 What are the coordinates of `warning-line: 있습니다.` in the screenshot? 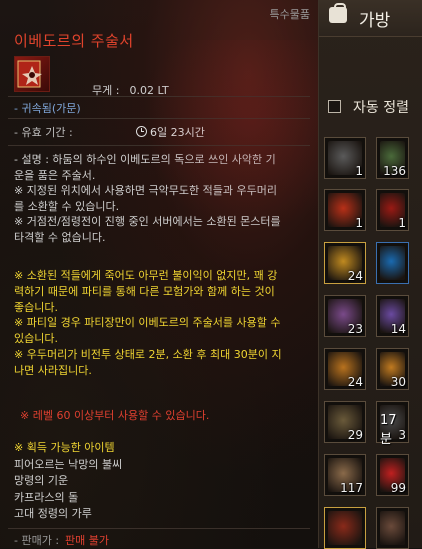 It's located at (36, 339).